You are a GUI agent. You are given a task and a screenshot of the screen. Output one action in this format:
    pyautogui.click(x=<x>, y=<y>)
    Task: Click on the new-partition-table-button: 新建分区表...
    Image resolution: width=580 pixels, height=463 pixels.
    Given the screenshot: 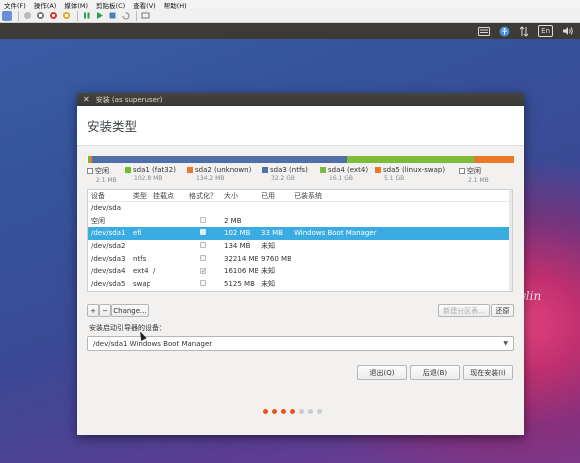 What is the action you would take?
    pyautogui.click(x=464, y=310)
    